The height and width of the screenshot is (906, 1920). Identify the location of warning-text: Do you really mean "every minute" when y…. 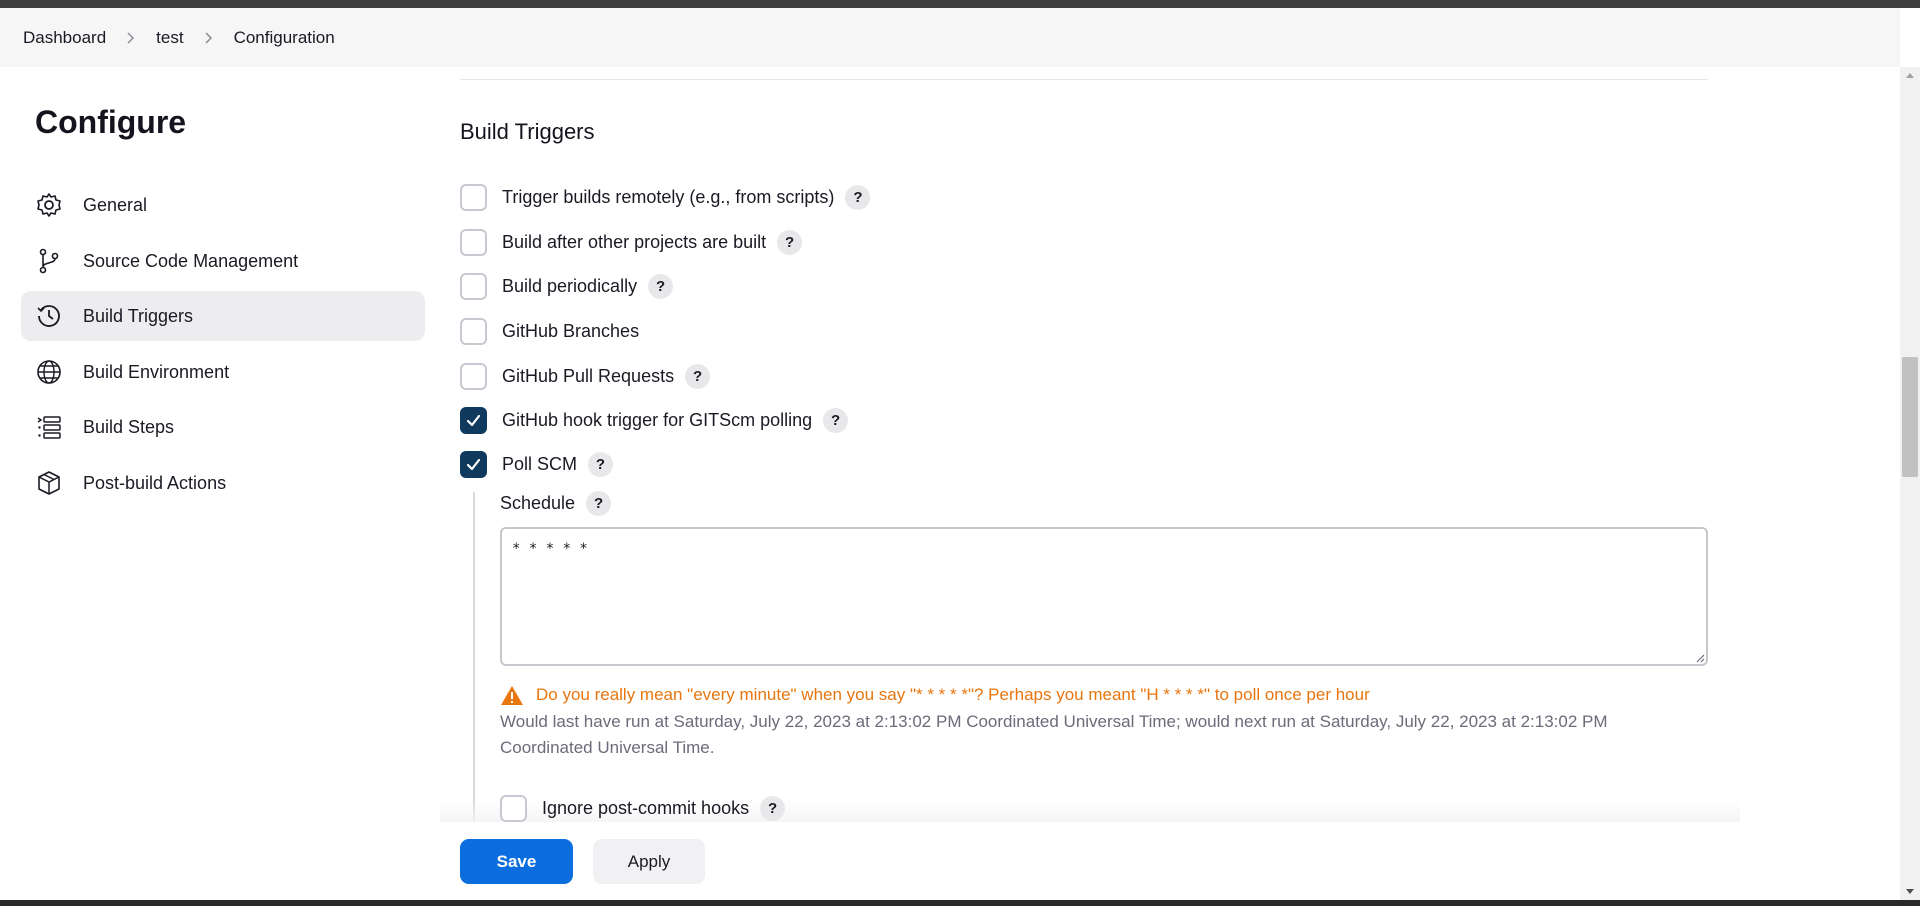
(953, 694).